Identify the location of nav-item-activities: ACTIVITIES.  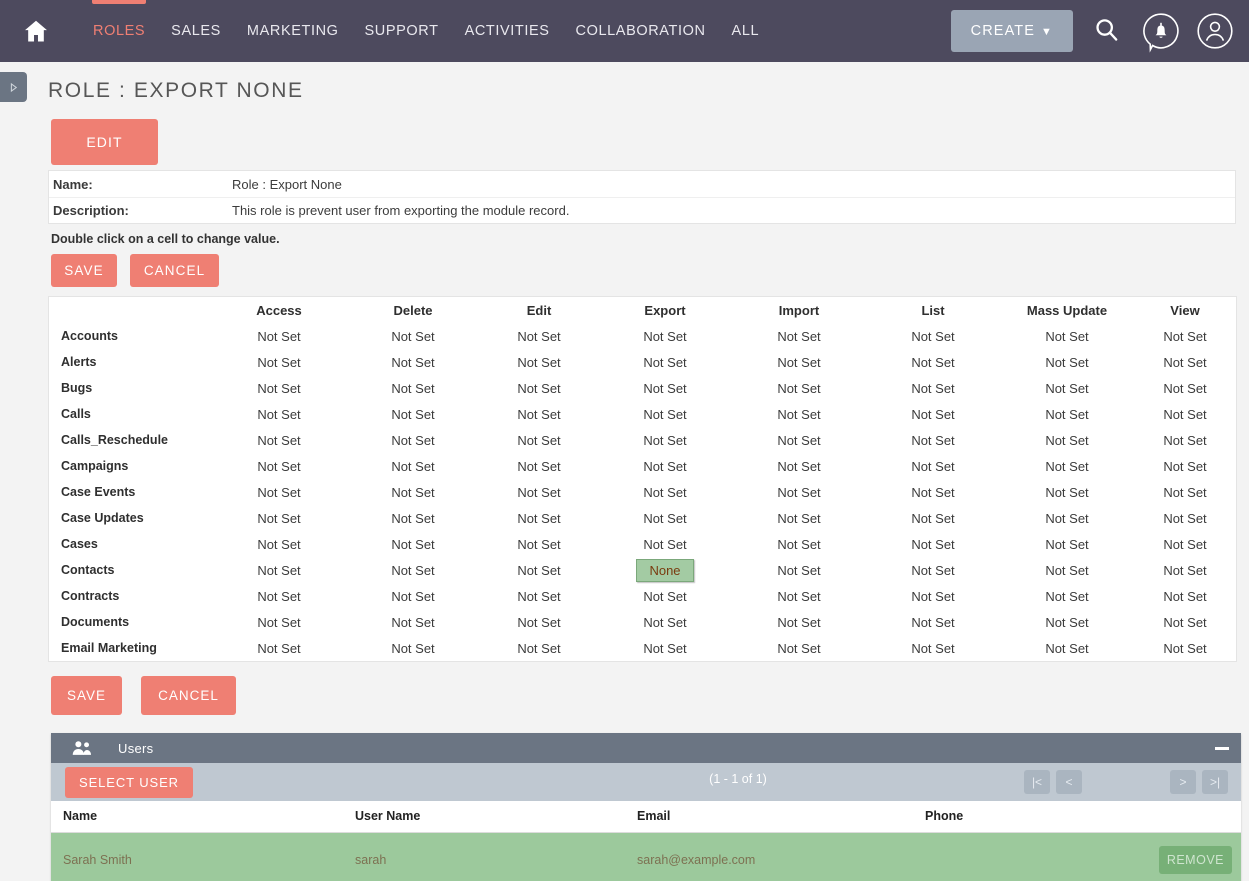
(507, 31).